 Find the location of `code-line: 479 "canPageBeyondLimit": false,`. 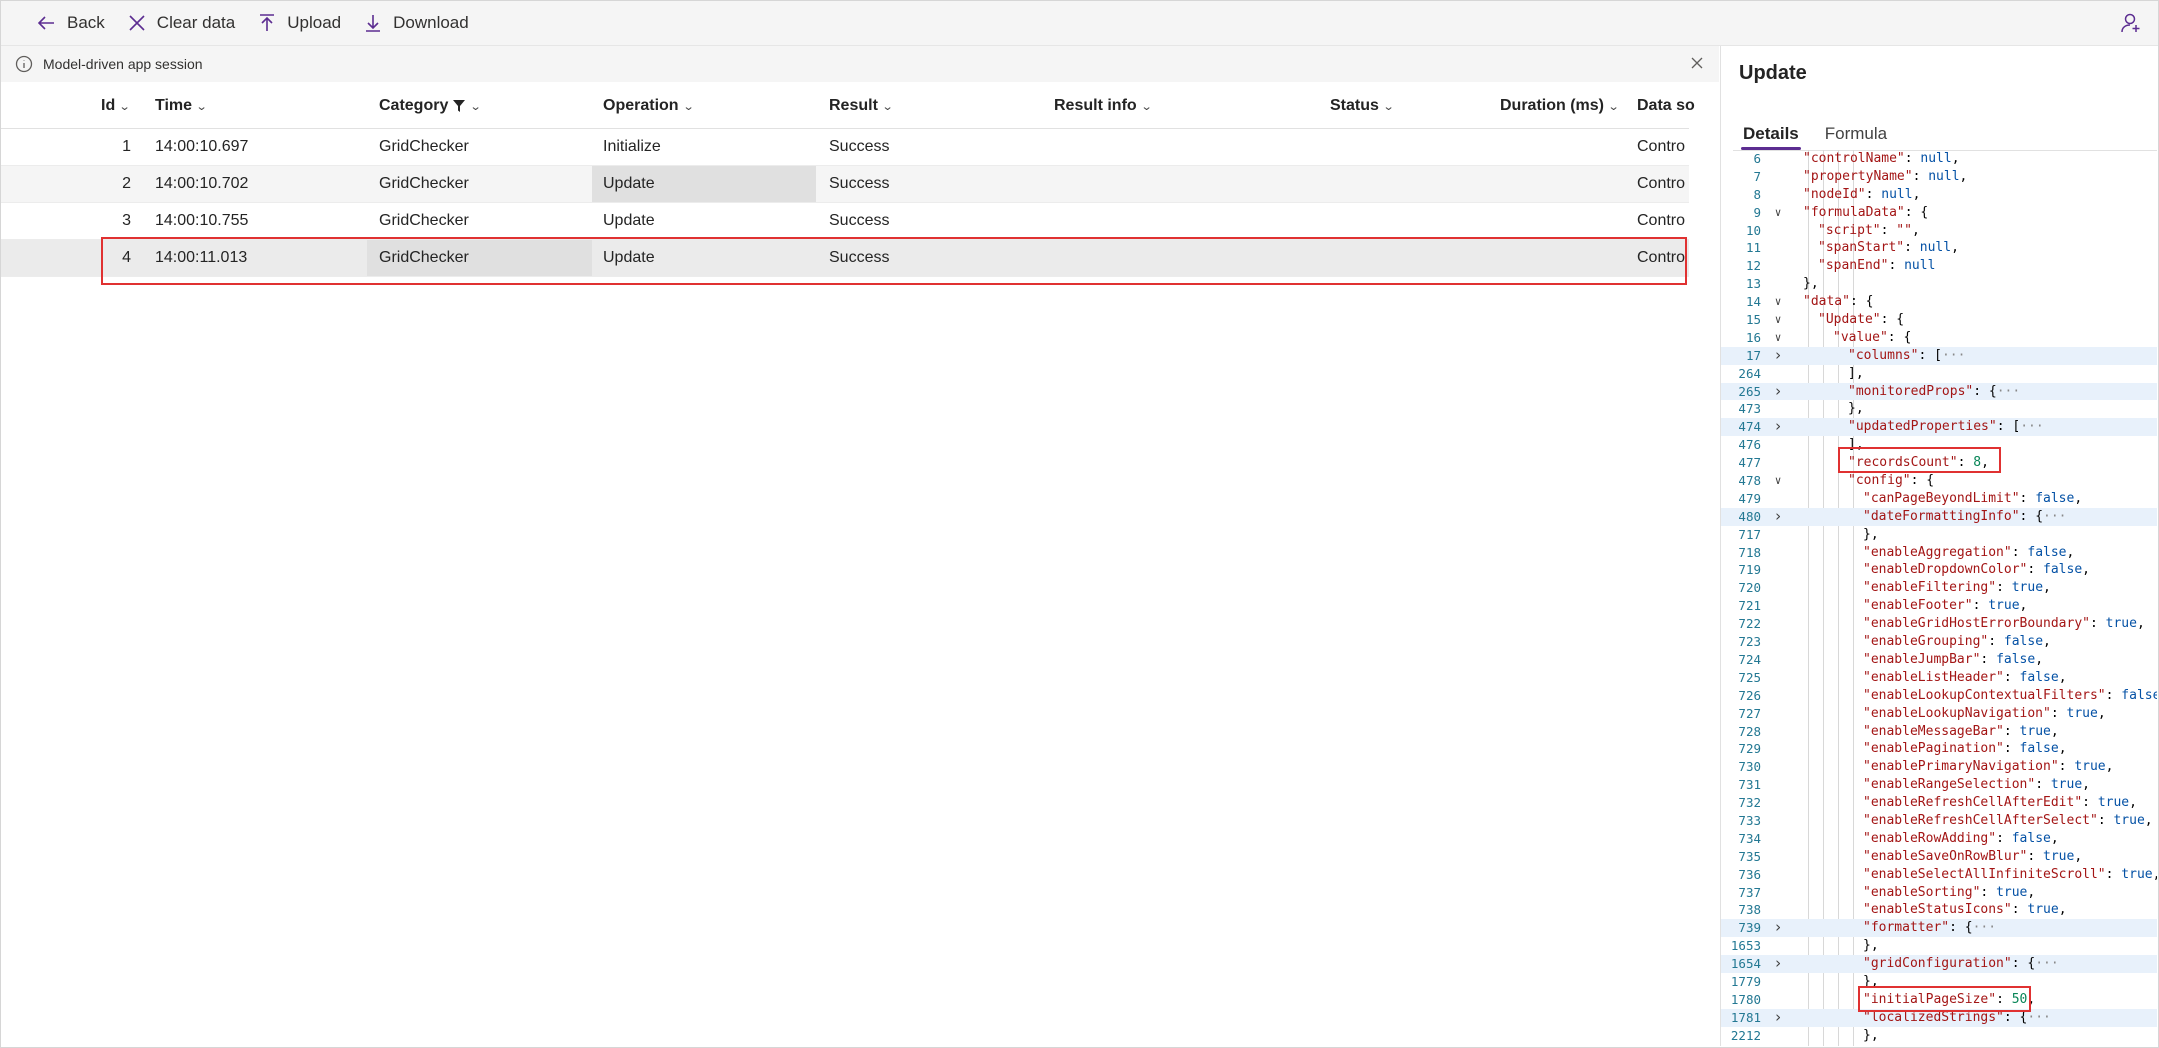

code-line: 479 "canPageBeyondLimit": false, is located at coordinates (1939, 499).